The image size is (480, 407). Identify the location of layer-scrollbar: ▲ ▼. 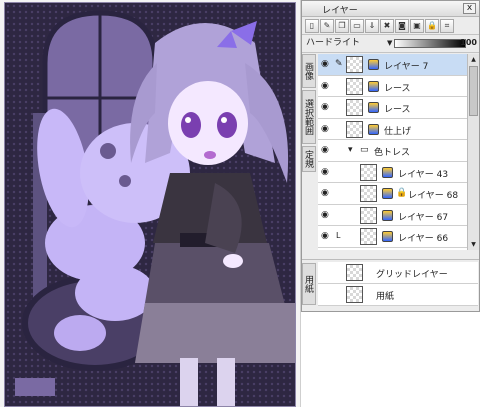
(473, 152).